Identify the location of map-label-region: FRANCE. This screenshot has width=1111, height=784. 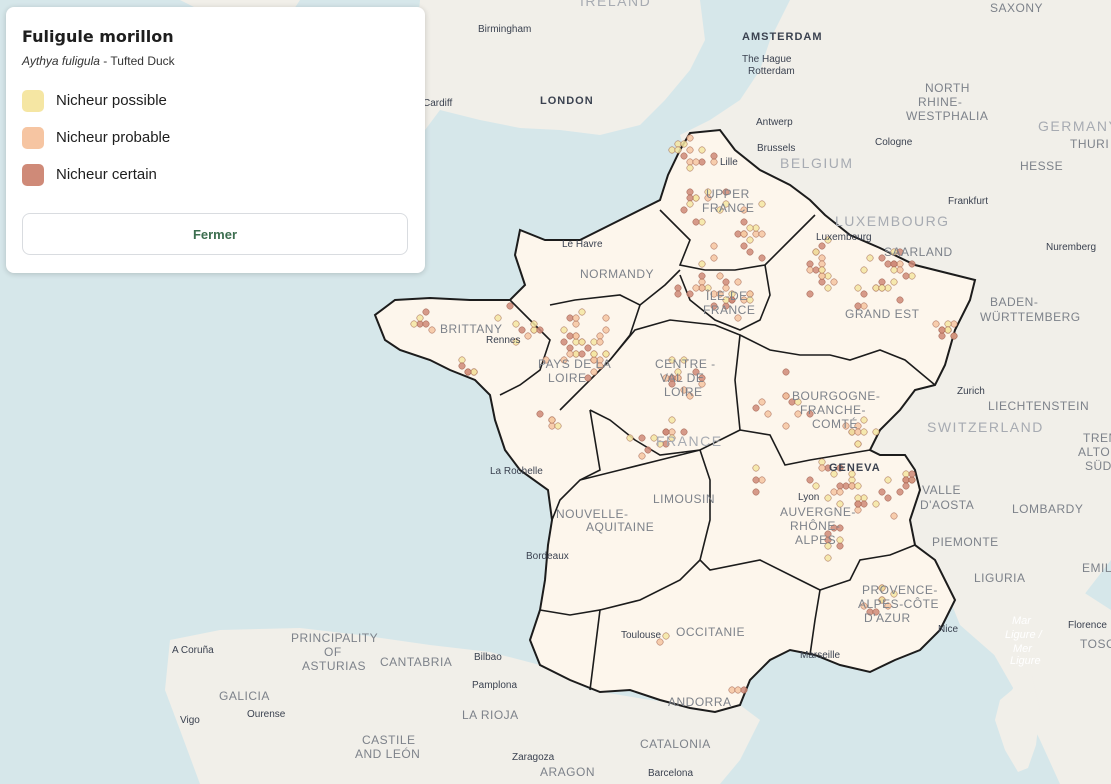
(728, 208).